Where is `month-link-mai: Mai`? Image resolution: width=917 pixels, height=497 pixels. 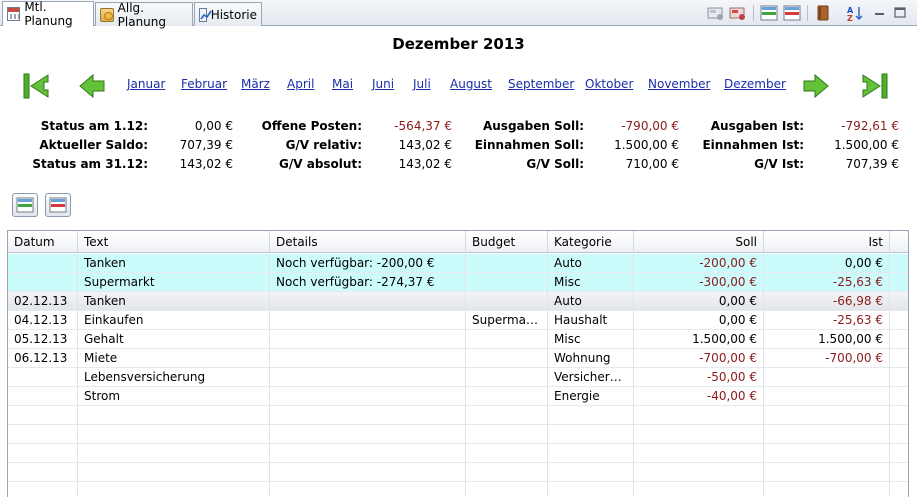
month-link-mai: Mai is located at coordinates (342, 84).